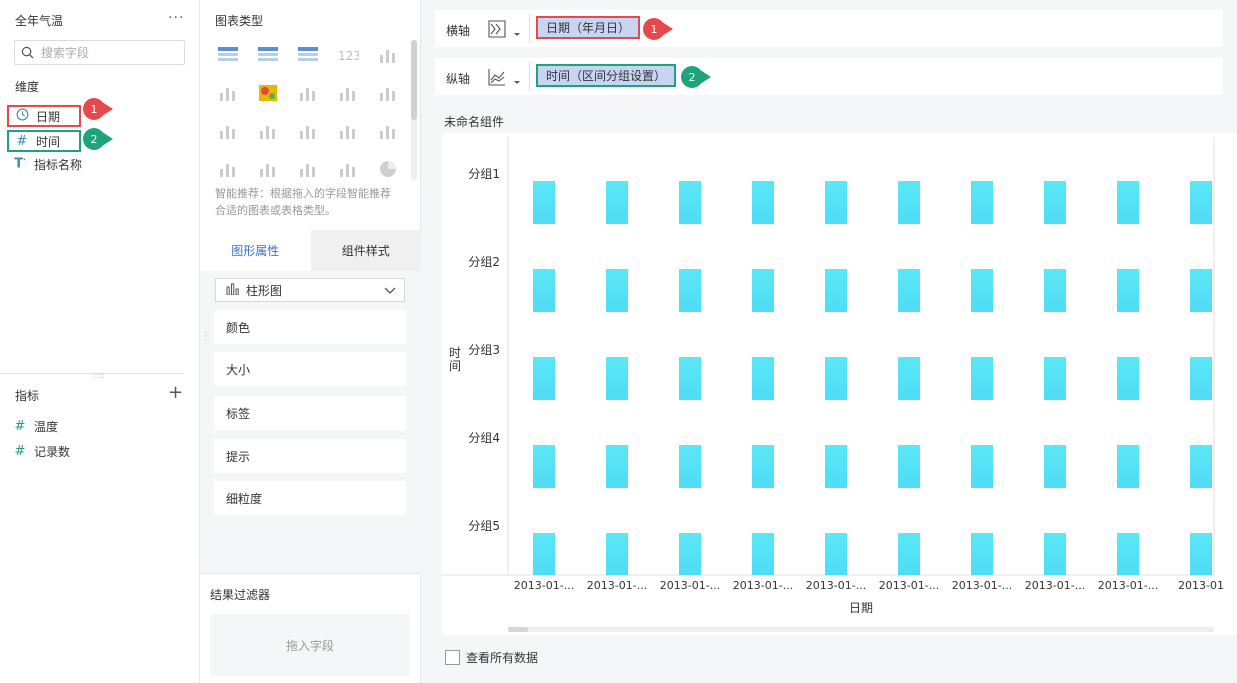  What do you see at coordinates (310, 456) in the screenshot?
I see `prop-tooltip: 提示` at bounding box center [310, 456].